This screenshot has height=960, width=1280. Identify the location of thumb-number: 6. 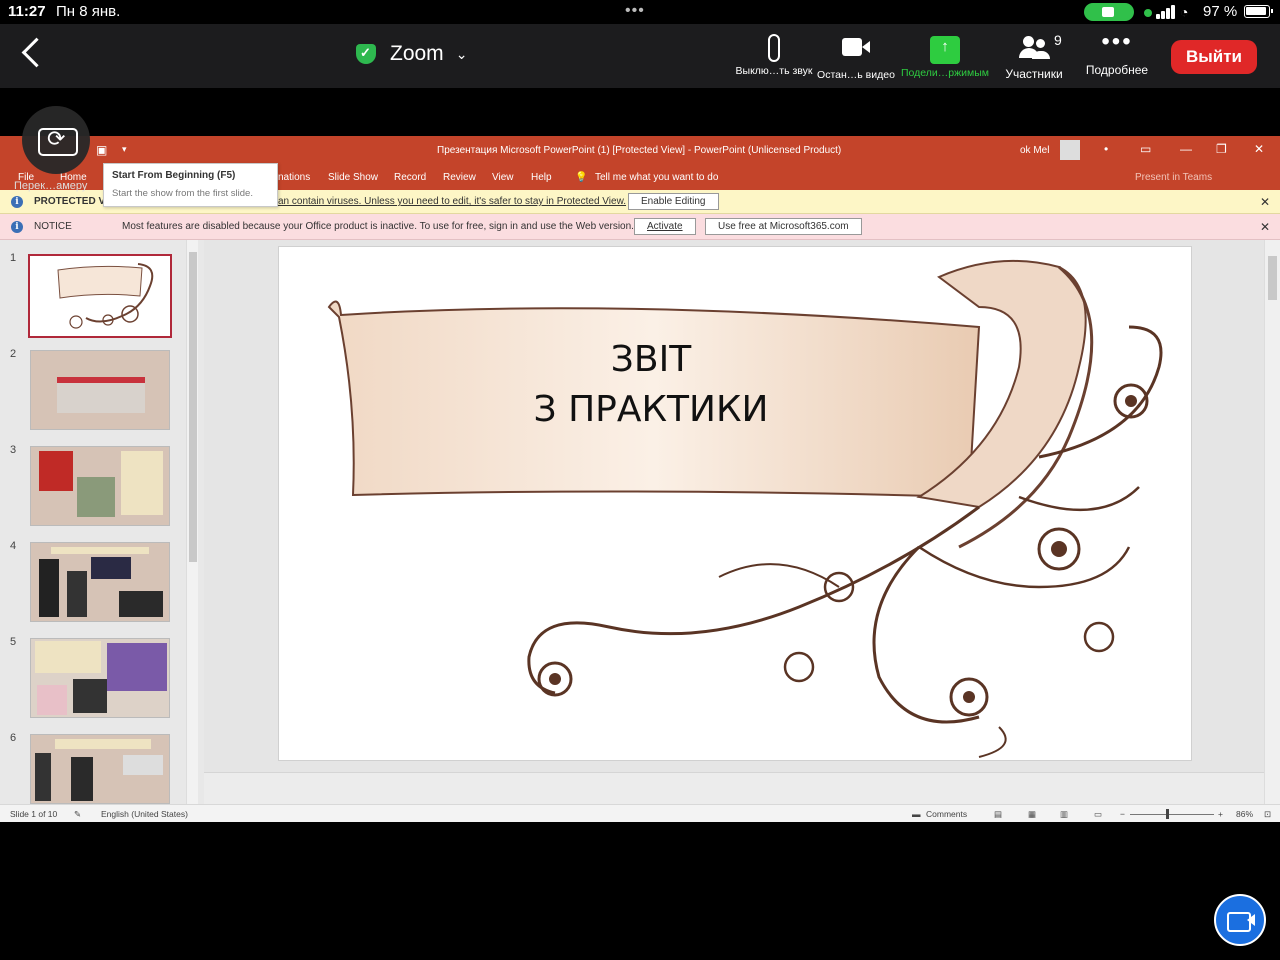
(13, 738).